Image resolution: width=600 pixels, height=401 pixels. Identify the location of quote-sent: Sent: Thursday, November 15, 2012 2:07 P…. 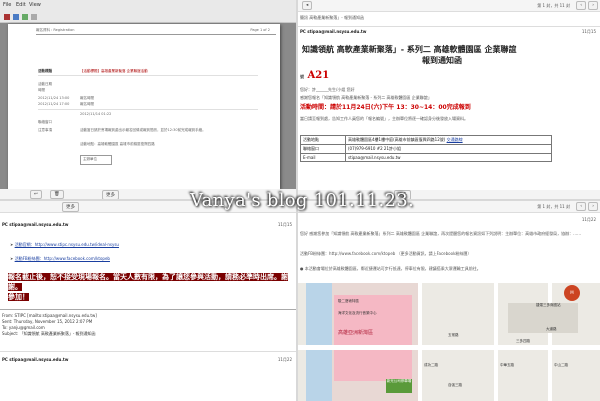
(47, 321).